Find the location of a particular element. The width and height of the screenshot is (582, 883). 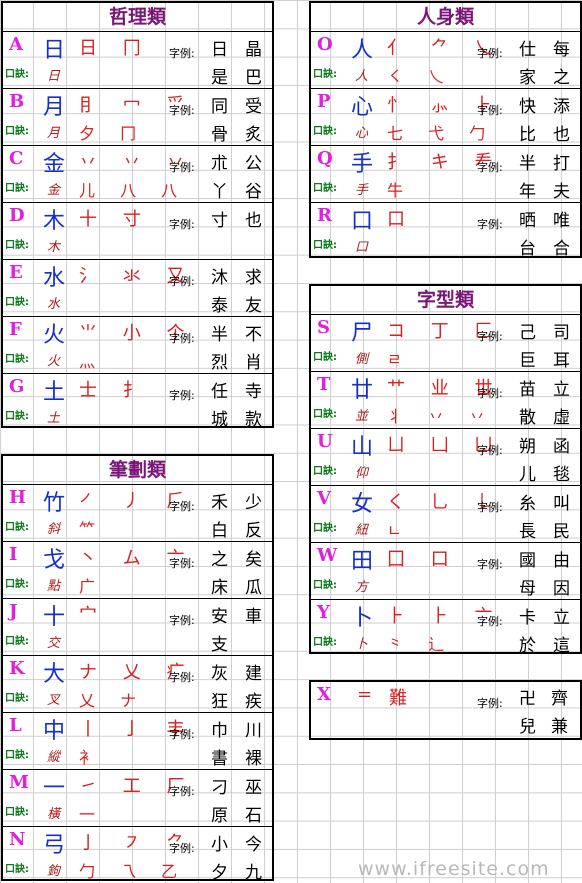

example-char: 刁 is located at coordinates (219, 788).